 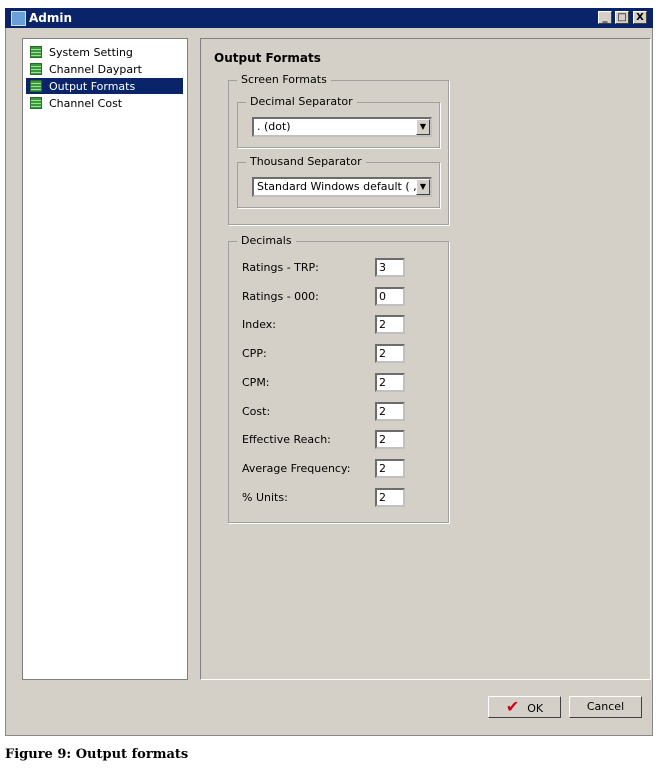 I want to click on group-label: Decimals, so click(x=266, y=240).